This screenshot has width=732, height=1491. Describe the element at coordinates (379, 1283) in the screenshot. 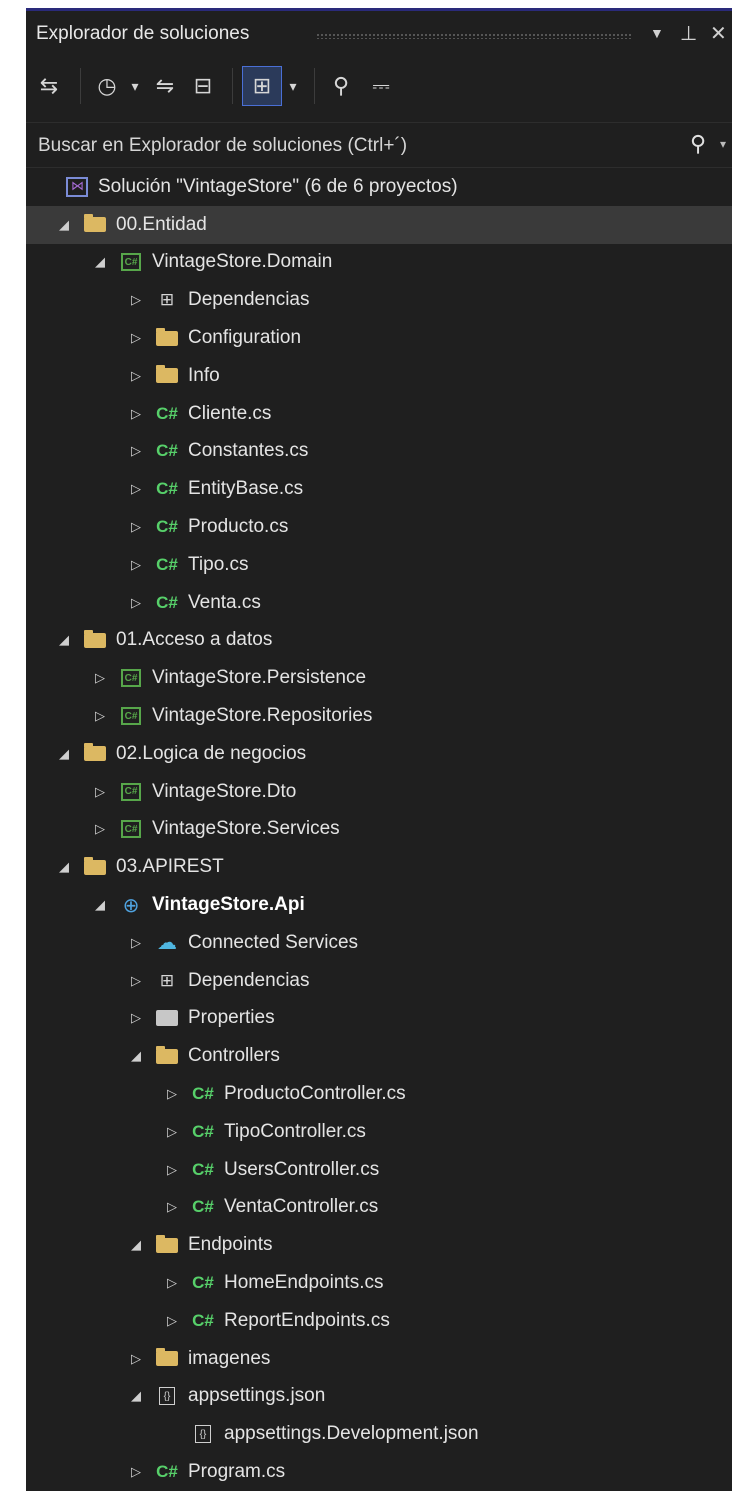

I see `tree-item: ▷ C# HomeEndpoints.cs` at that location.